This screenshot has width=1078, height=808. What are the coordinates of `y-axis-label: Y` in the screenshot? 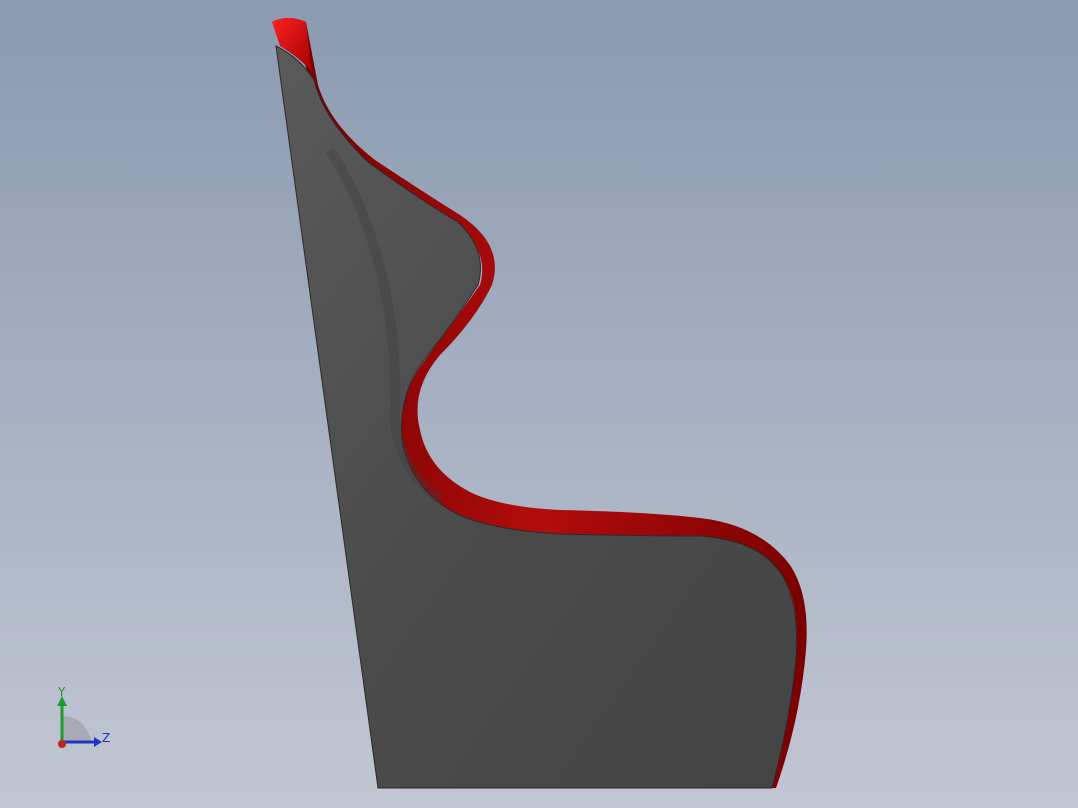 It's located at (62, 692).